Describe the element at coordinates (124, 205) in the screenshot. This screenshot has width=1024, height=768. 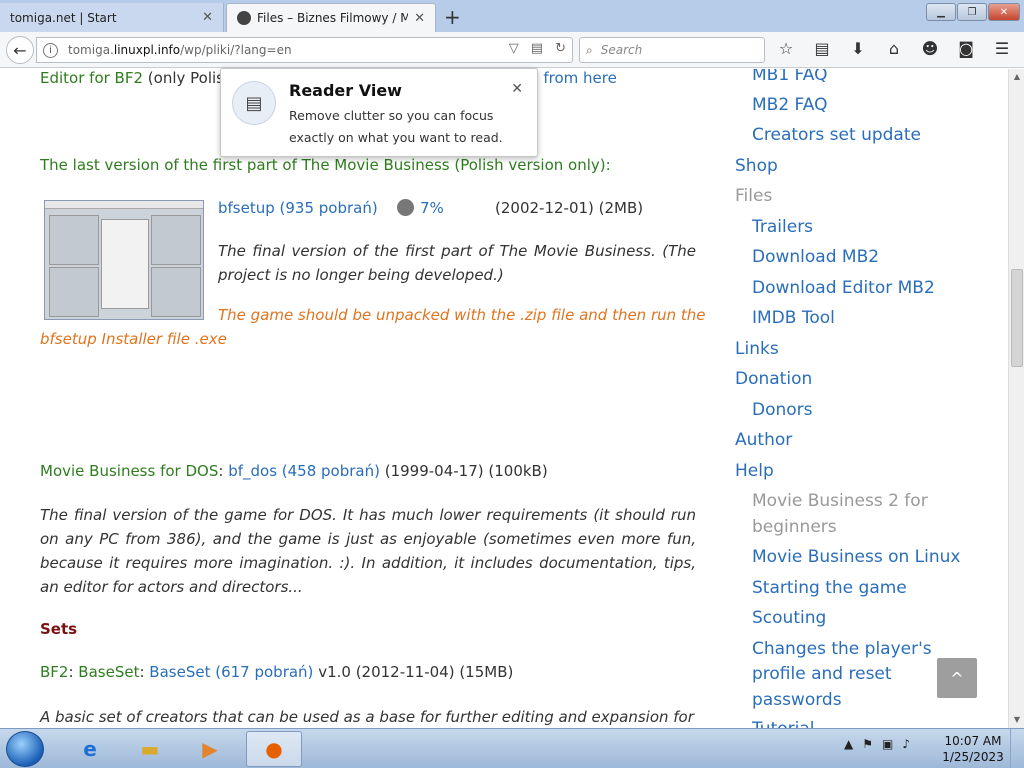
I see `thumbnail-toolbar` at that location.